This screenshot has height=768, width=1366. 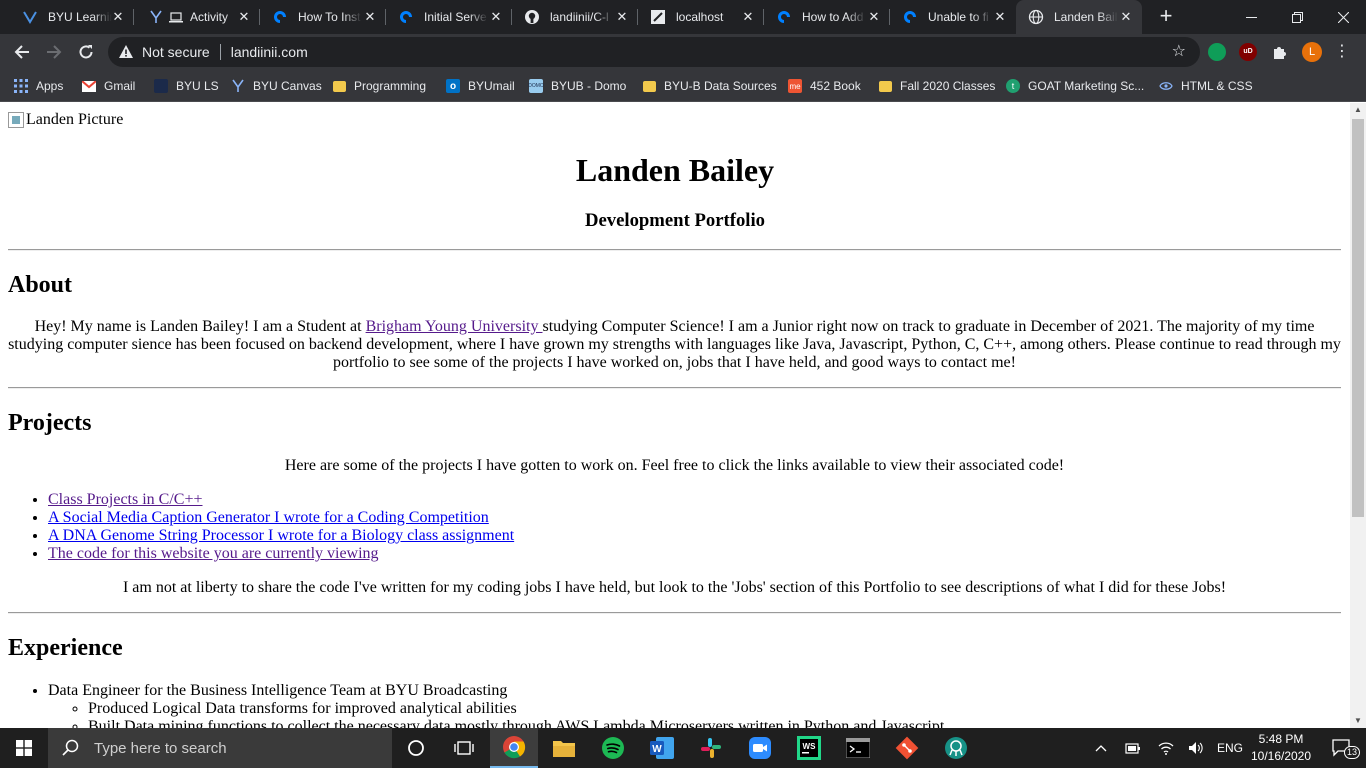 I want to click on wifi-icon, so click(x=1166, y=748).